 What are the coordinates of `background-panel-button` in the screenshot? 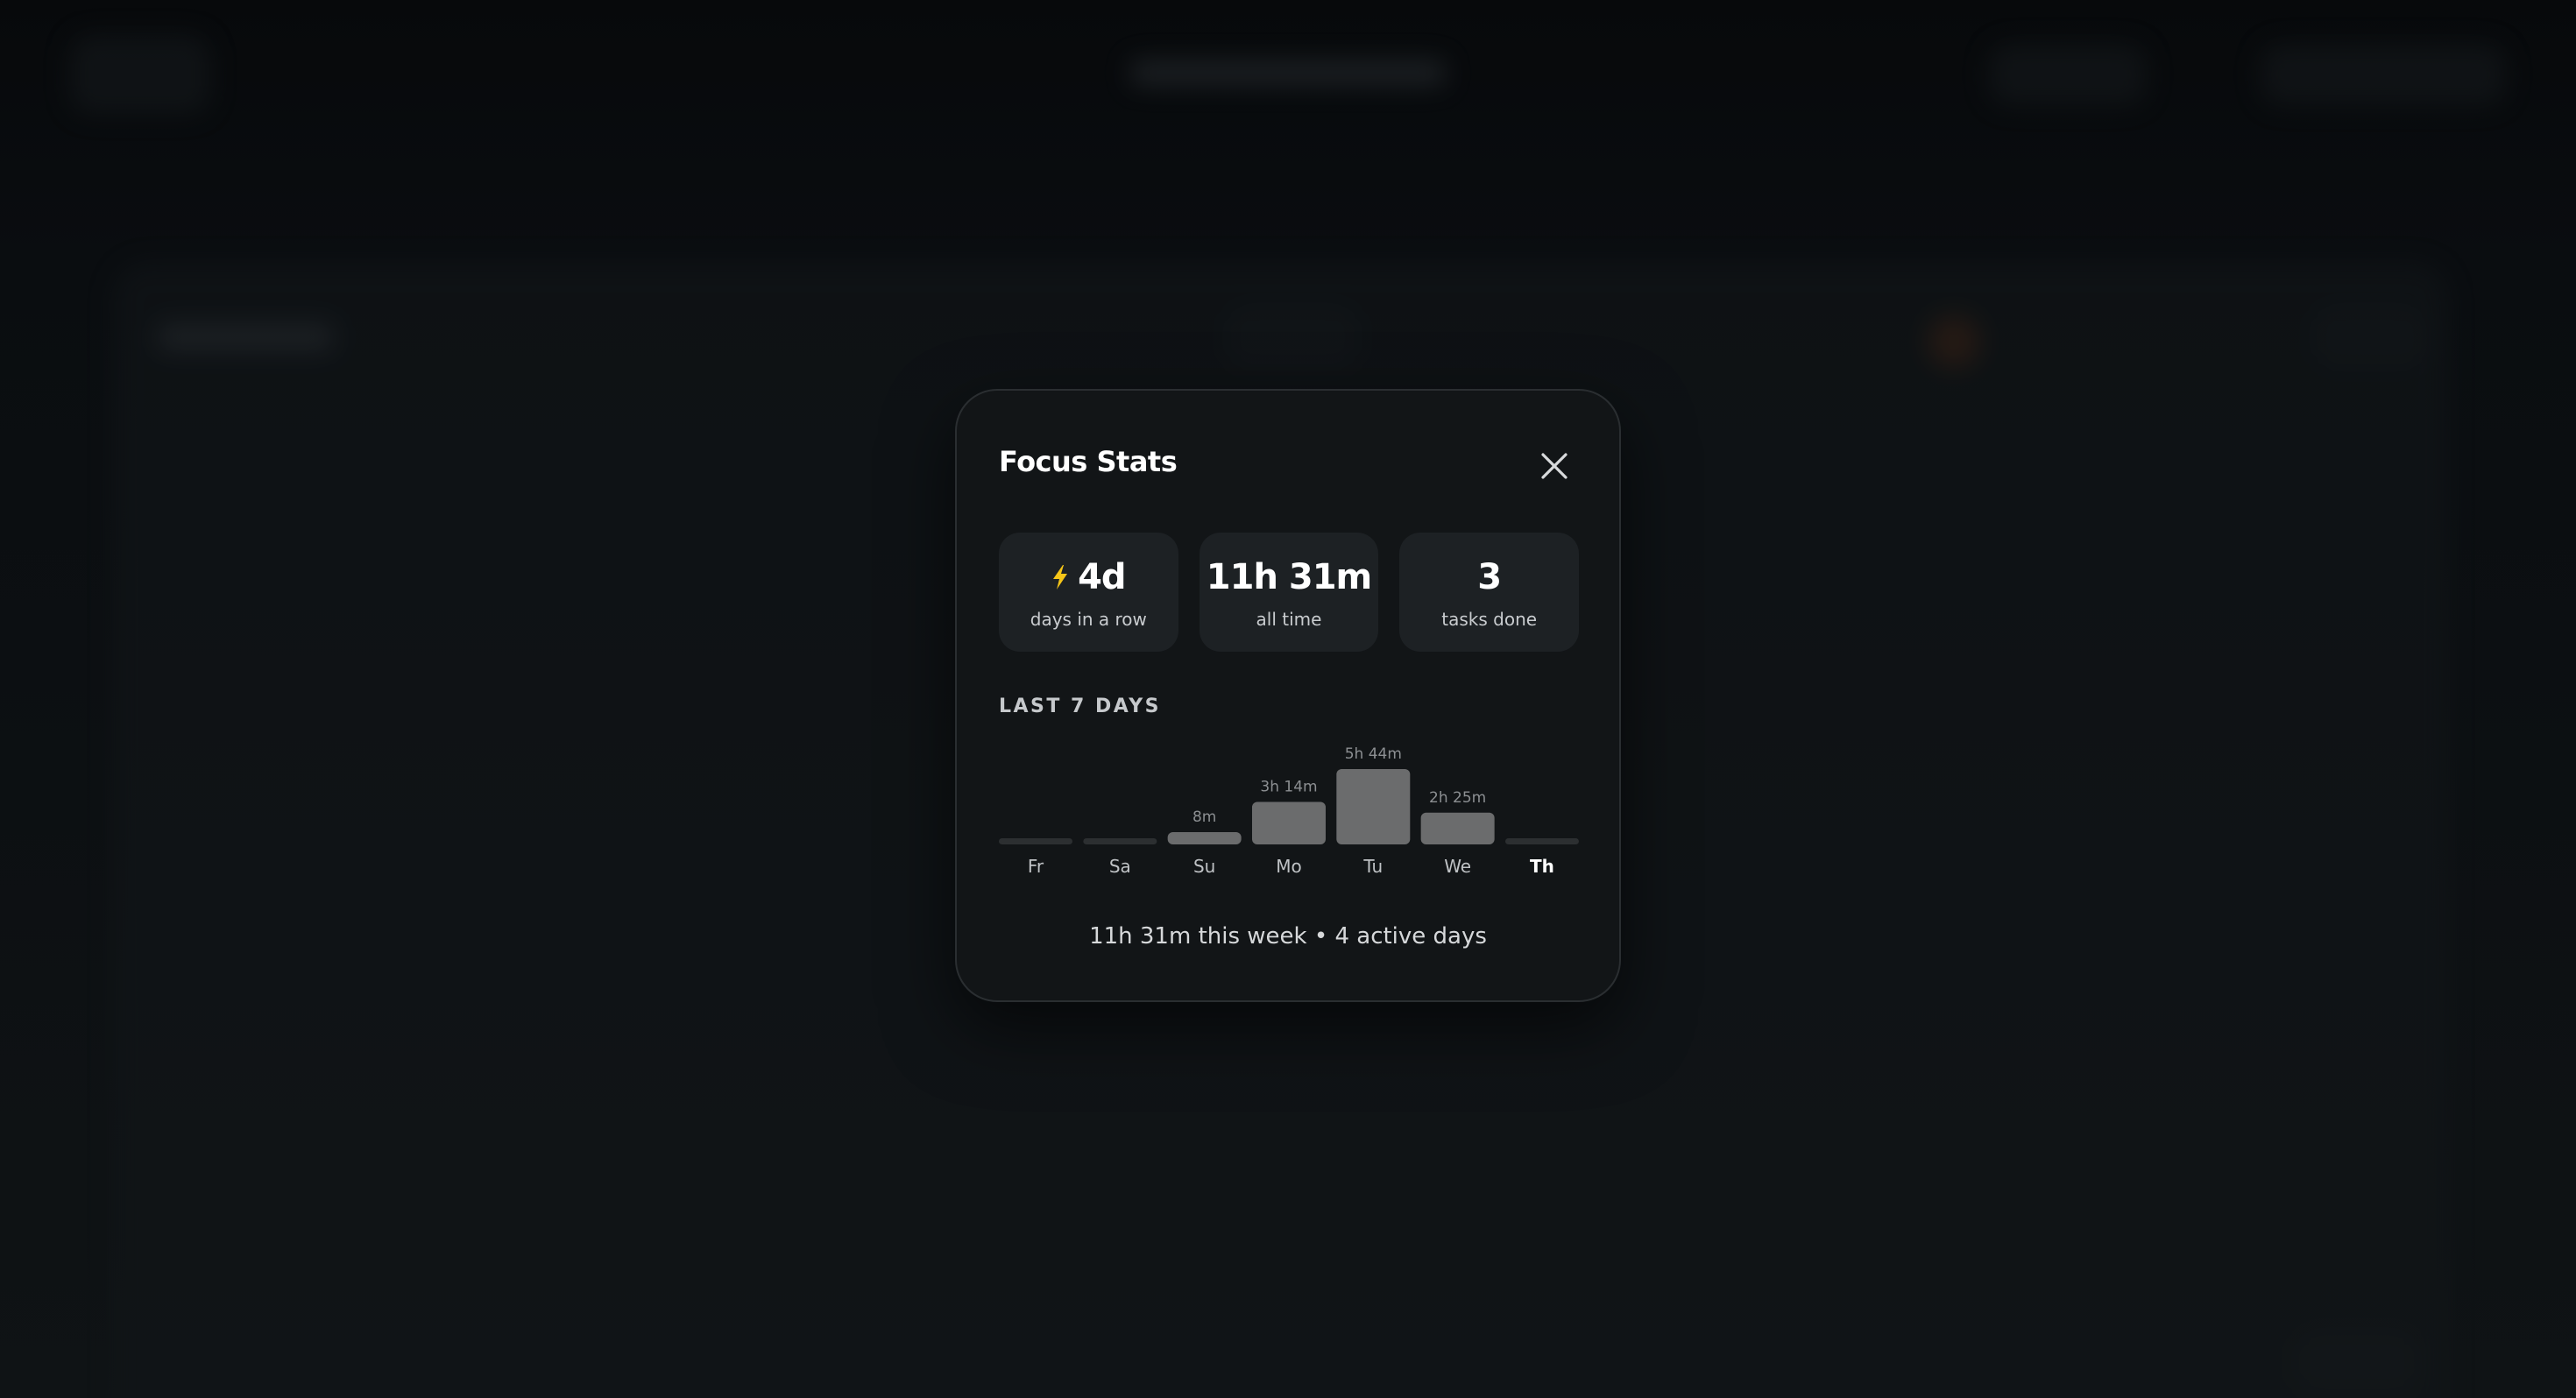 It's located at (2370, 337).